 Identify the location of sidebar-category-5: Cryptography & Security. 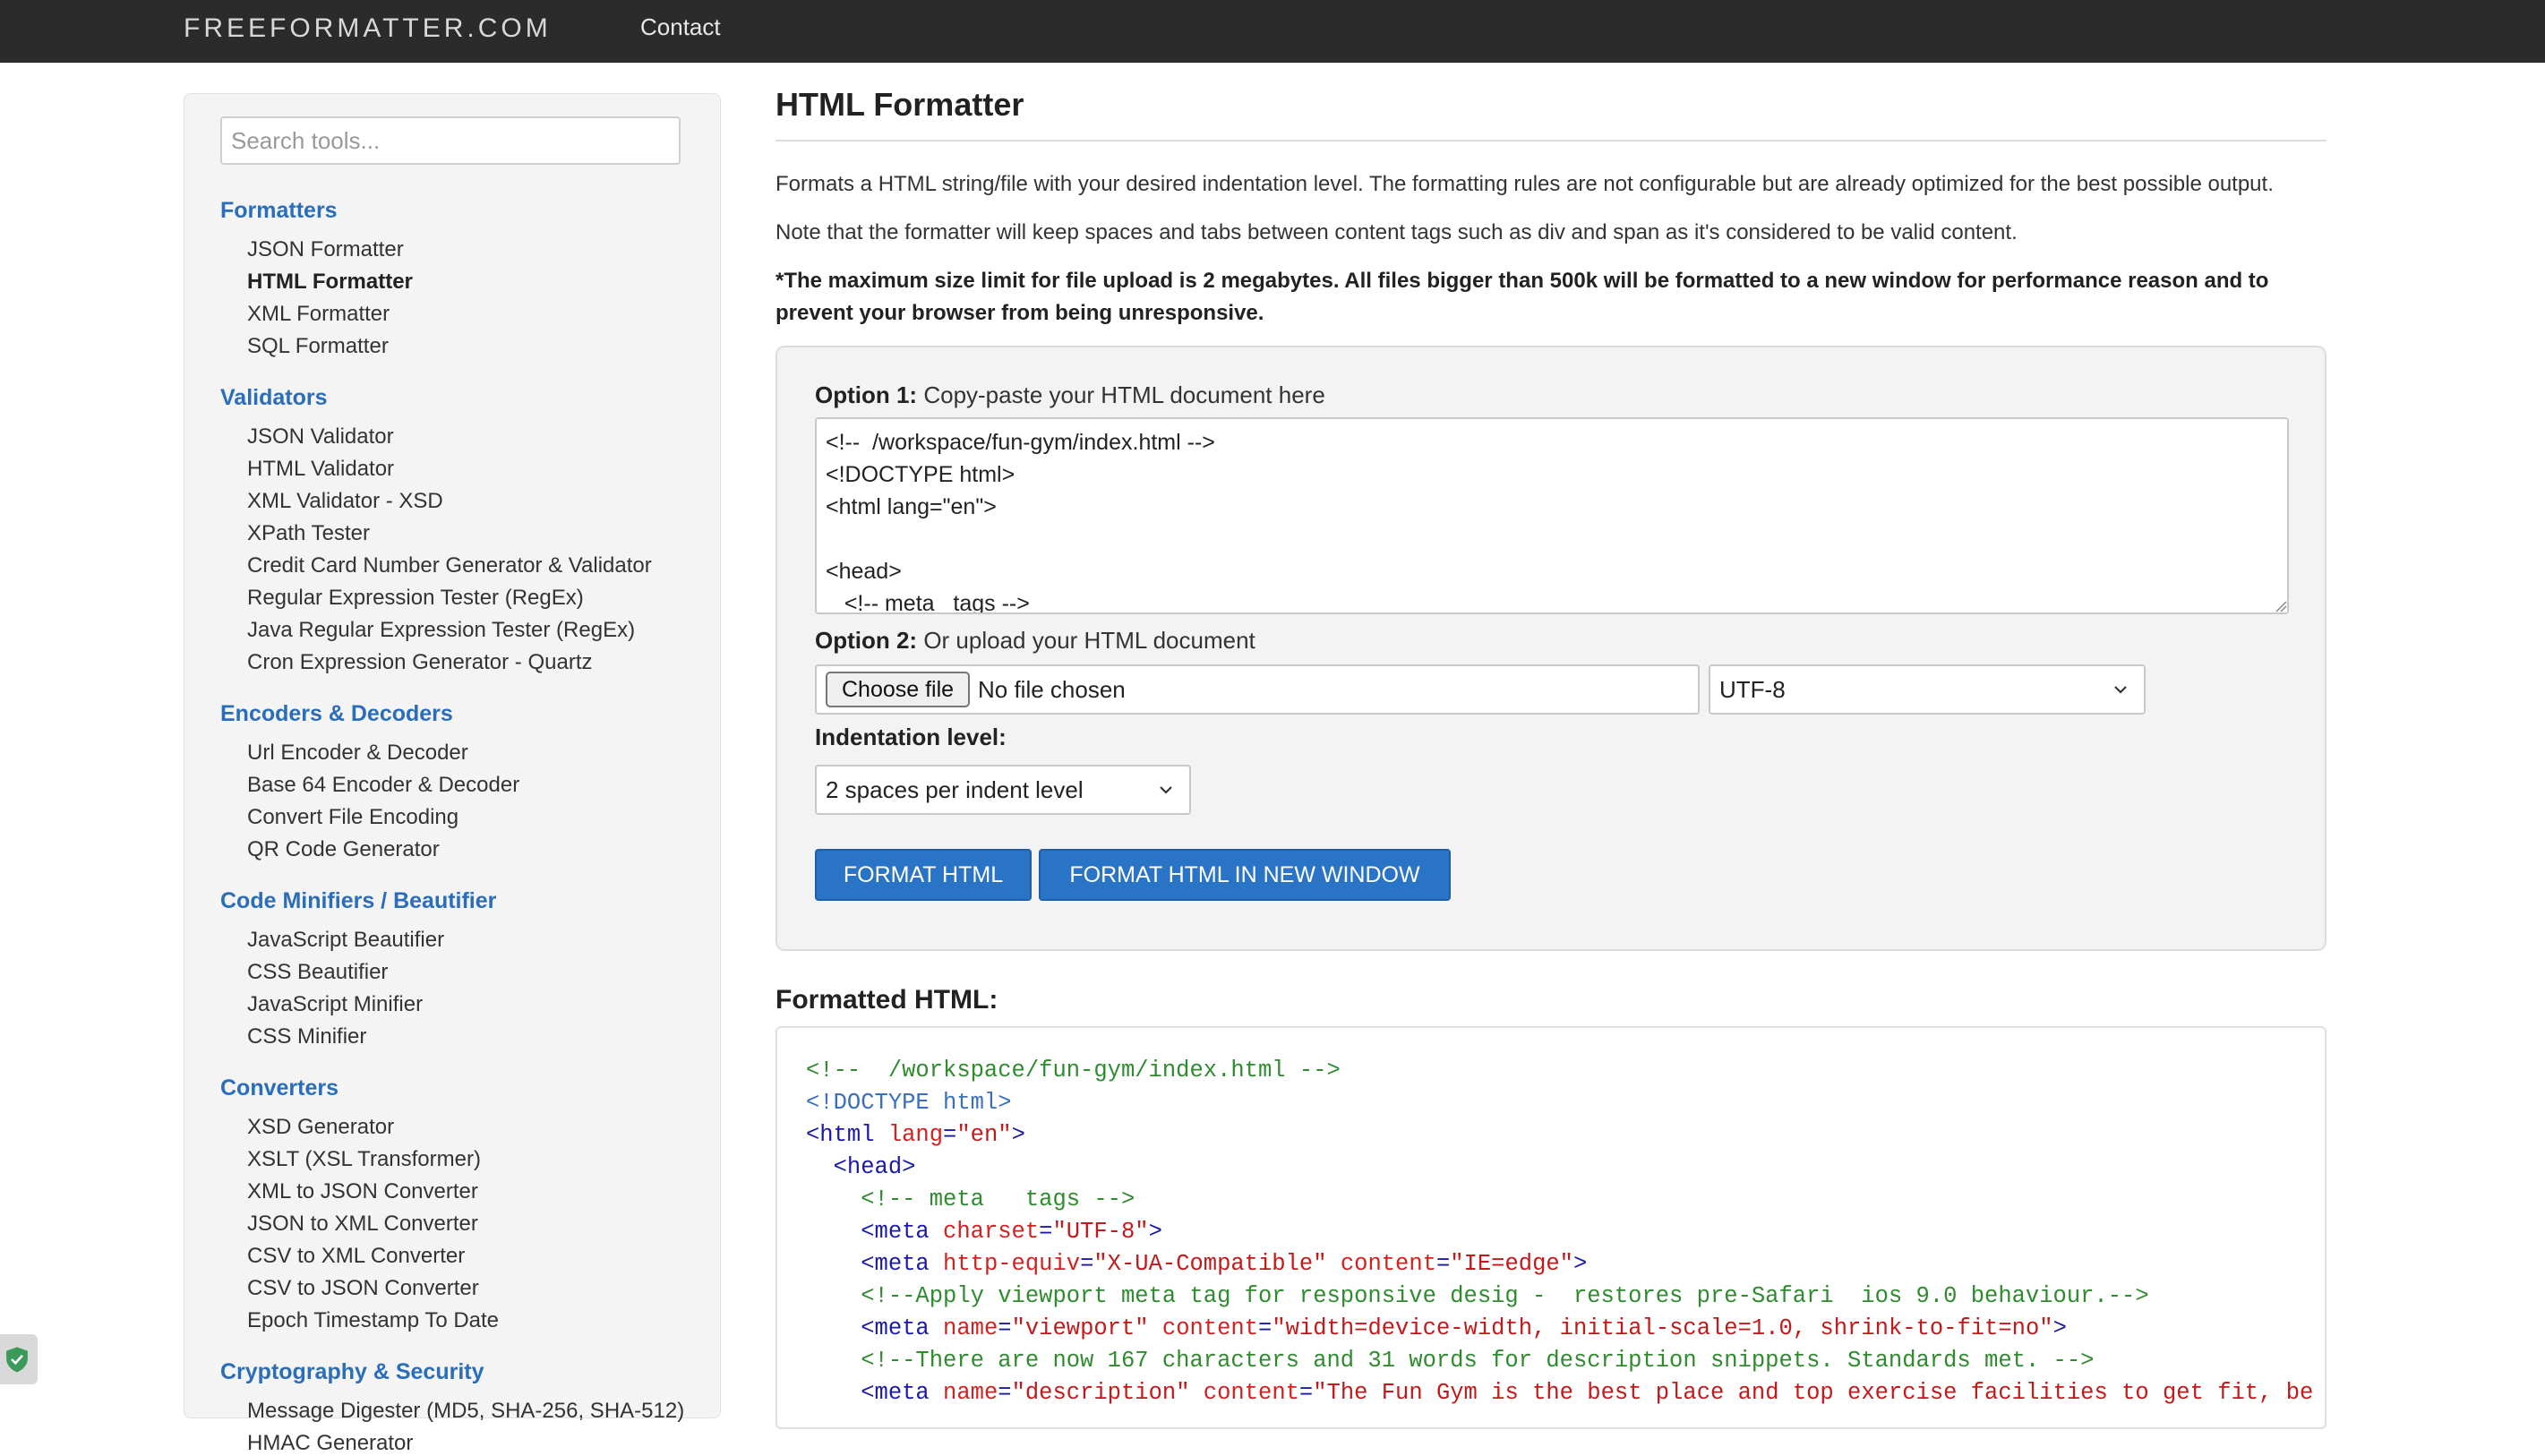
(352, 1372).